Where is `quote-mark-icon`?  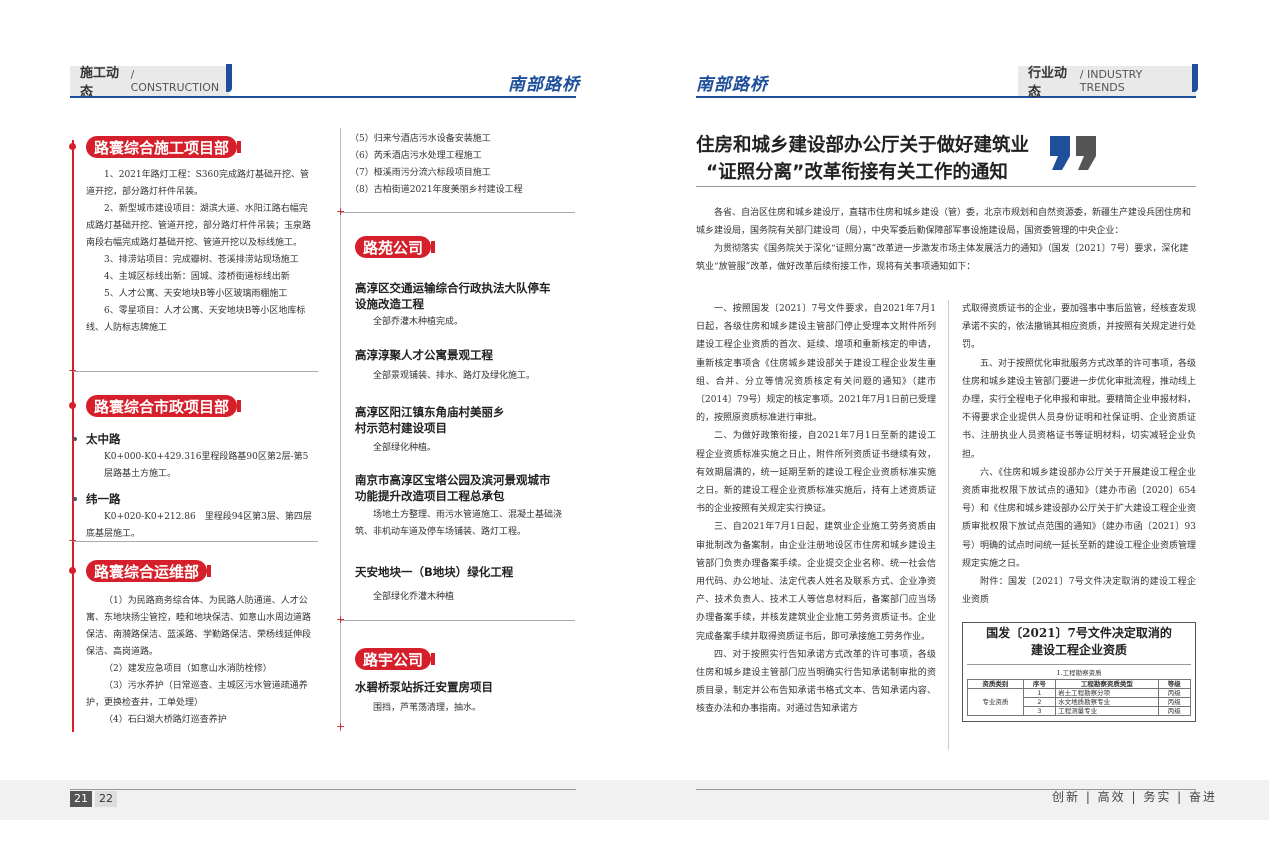
quote-mark-icon is located at coordinates (1073, 153).